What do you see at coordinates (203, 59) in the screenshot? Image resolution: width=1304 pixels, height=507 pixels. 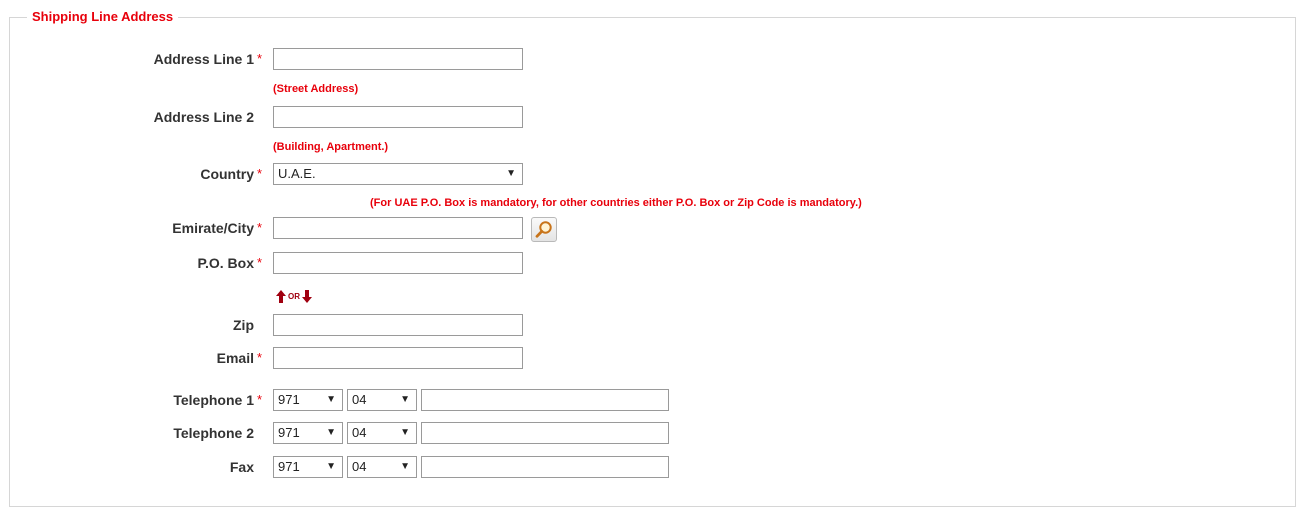 I see `address-line-1-label: Address Line 1` at bounding box center [203, 59].